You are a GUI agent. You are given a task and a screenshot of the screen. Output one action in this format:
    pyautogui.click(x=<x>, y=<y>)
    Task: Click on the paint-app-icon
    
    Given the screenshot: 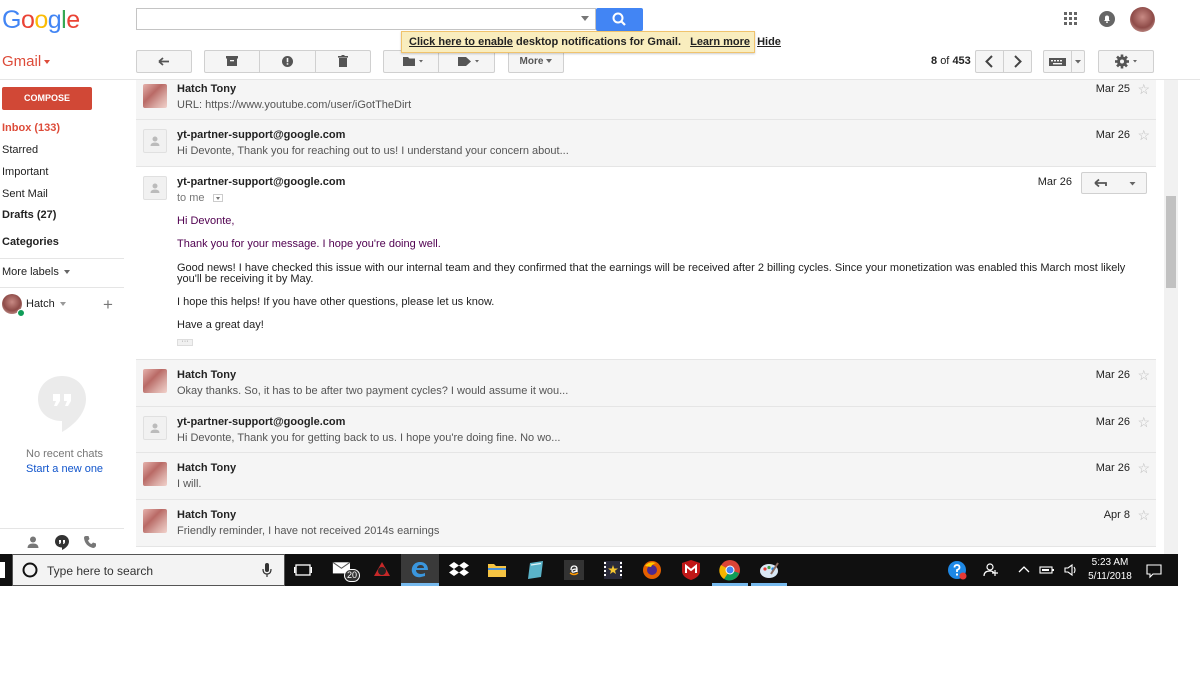 What is the action you would take?
    pyautogui.click(x=769, y=570)
    